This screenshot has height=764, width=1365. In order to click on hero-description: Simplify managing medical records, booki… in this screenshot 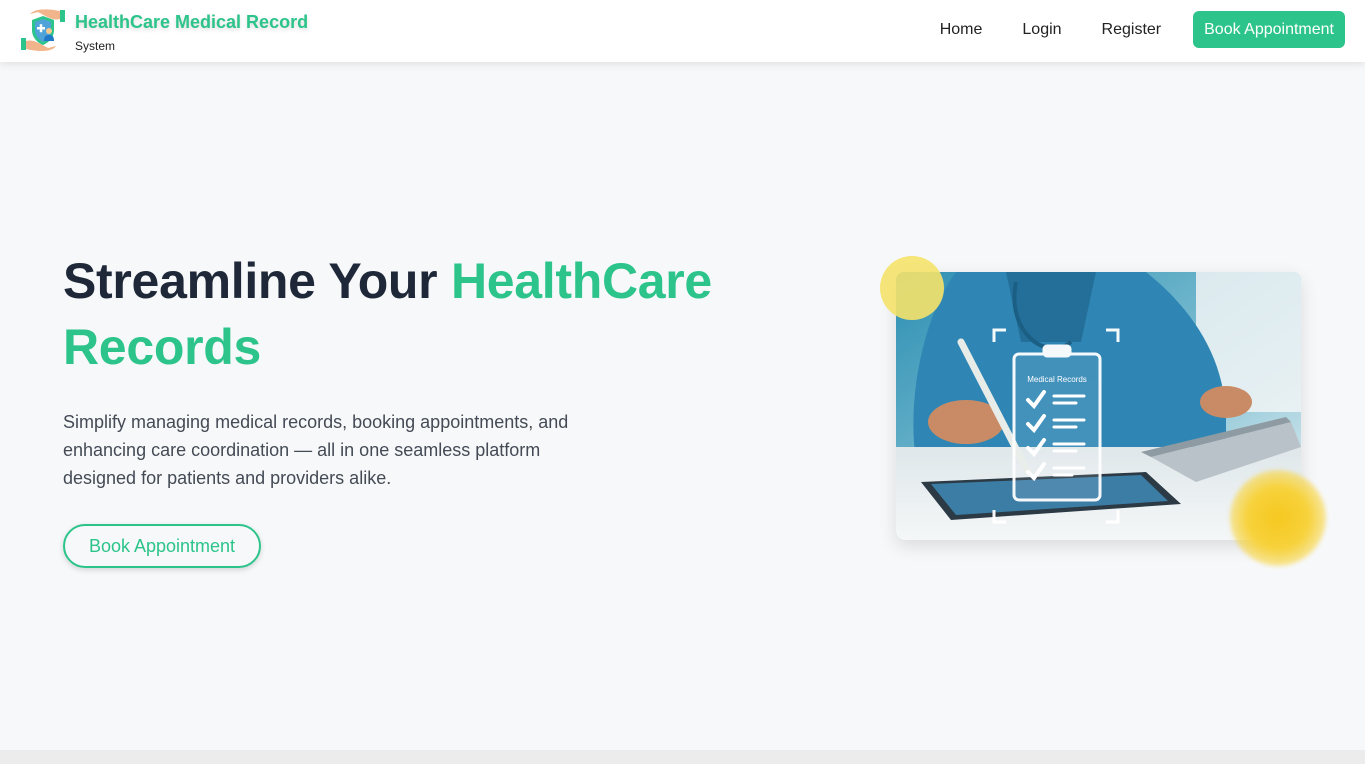, I will do `click(316, 450)`.